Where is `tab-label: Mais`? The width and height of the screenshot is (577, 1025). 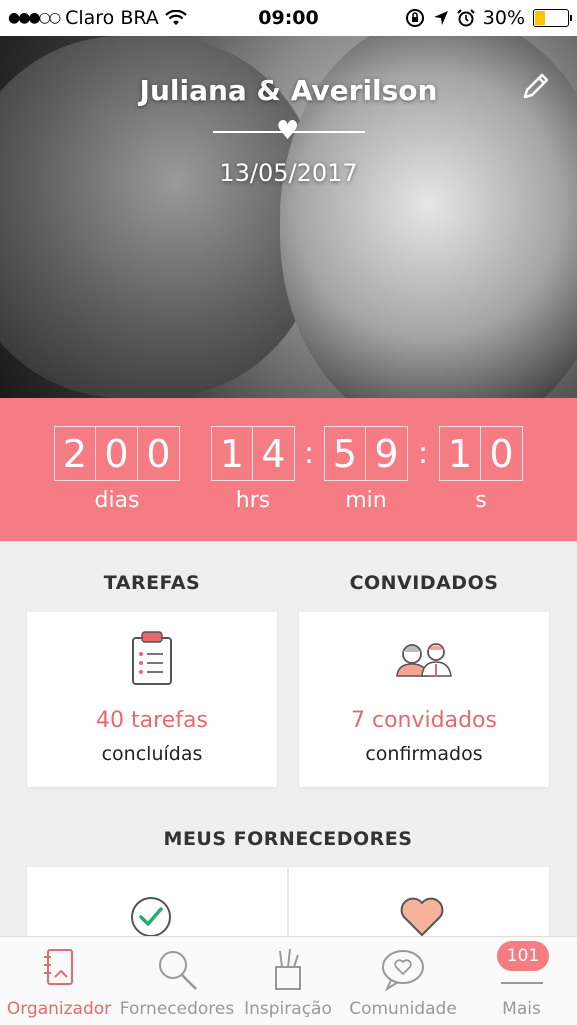
tab-label: Mais is located at coordinates (521, 1009).